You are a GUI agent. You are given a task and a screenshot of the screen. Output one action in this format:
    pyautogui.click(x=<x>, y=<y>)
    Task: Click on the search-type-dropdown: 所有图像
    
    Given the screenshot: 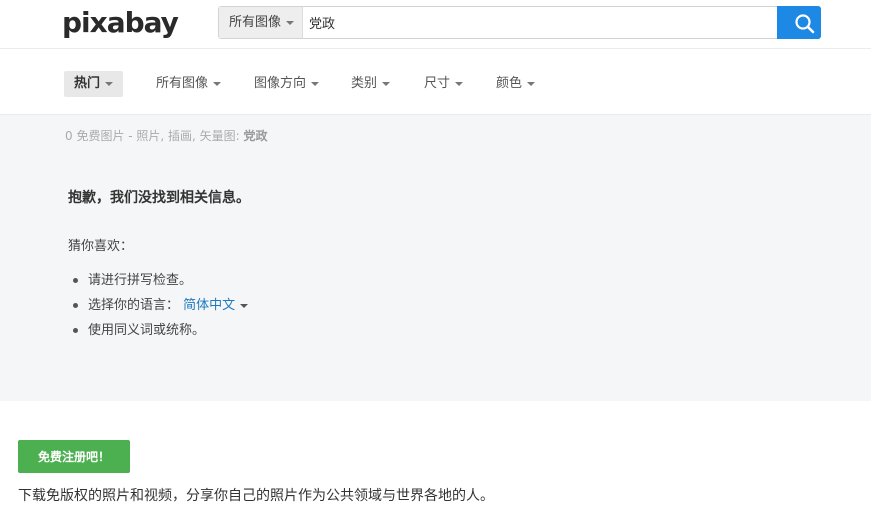 What is the action you would take?
    pyautogui.click(x=261, y=22)
    